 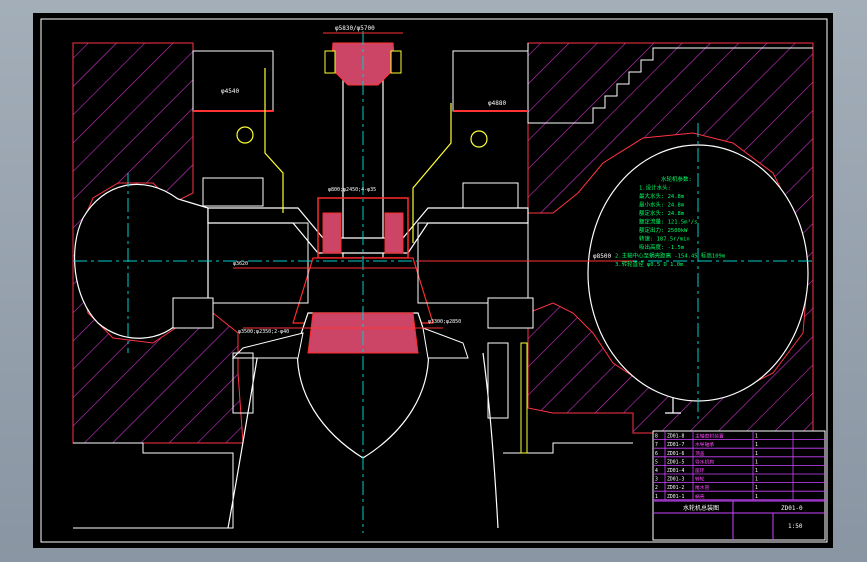 What do you see at coordinates (795, 526) in the screenshot?
I see `drawing-scale: 1:50` at bounding box center [795, 526].